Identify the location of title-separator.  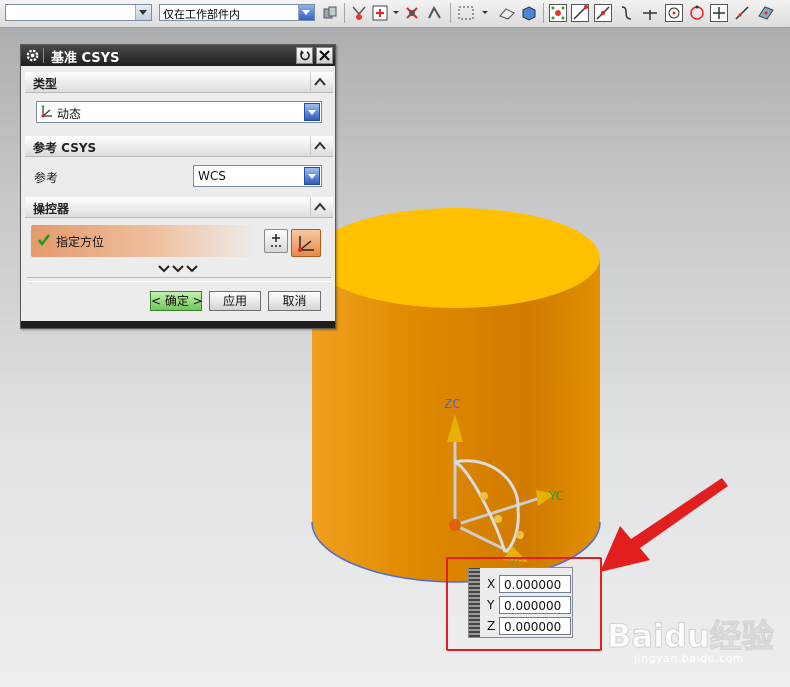
(43, 55).